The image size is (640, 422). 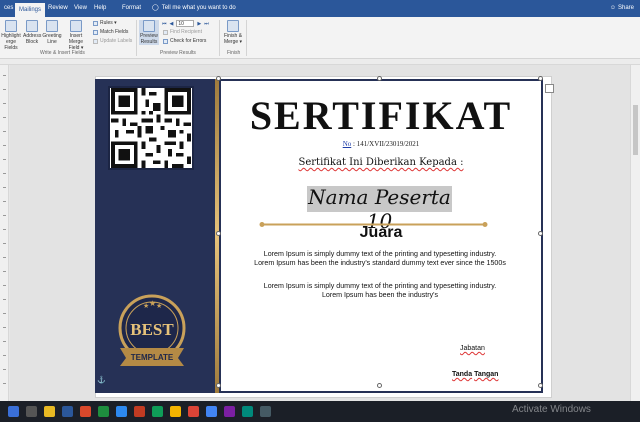 I want to click on check-errors-button: Check for Errors, so click(x=184, y=41).